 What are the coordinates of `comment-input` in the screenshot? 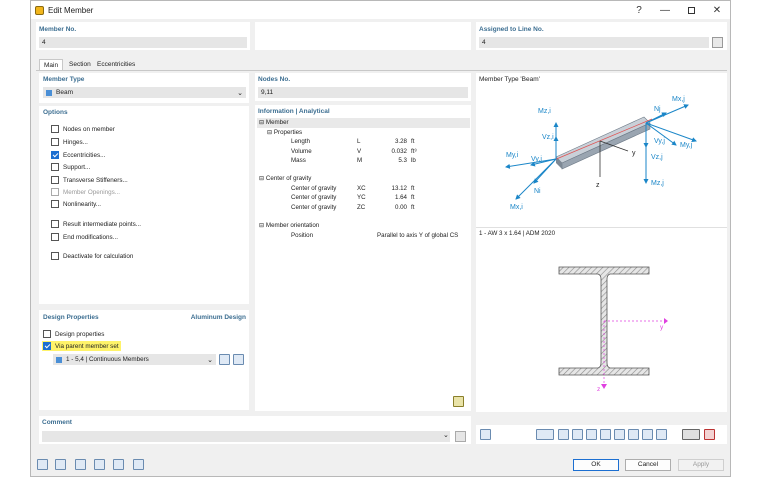 It's located at (246, 436).